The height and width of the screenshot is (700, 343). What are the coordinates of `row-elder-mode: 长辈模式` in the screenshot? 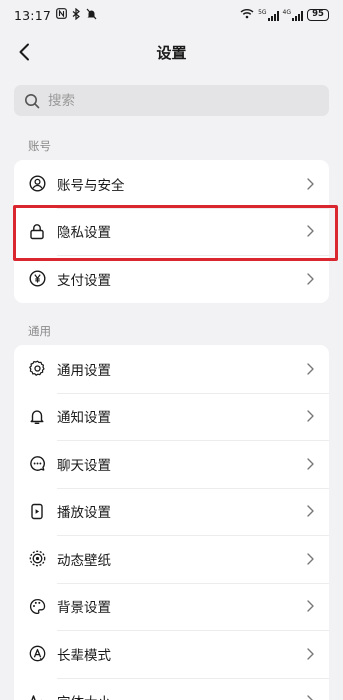 It's located at (171, 654).